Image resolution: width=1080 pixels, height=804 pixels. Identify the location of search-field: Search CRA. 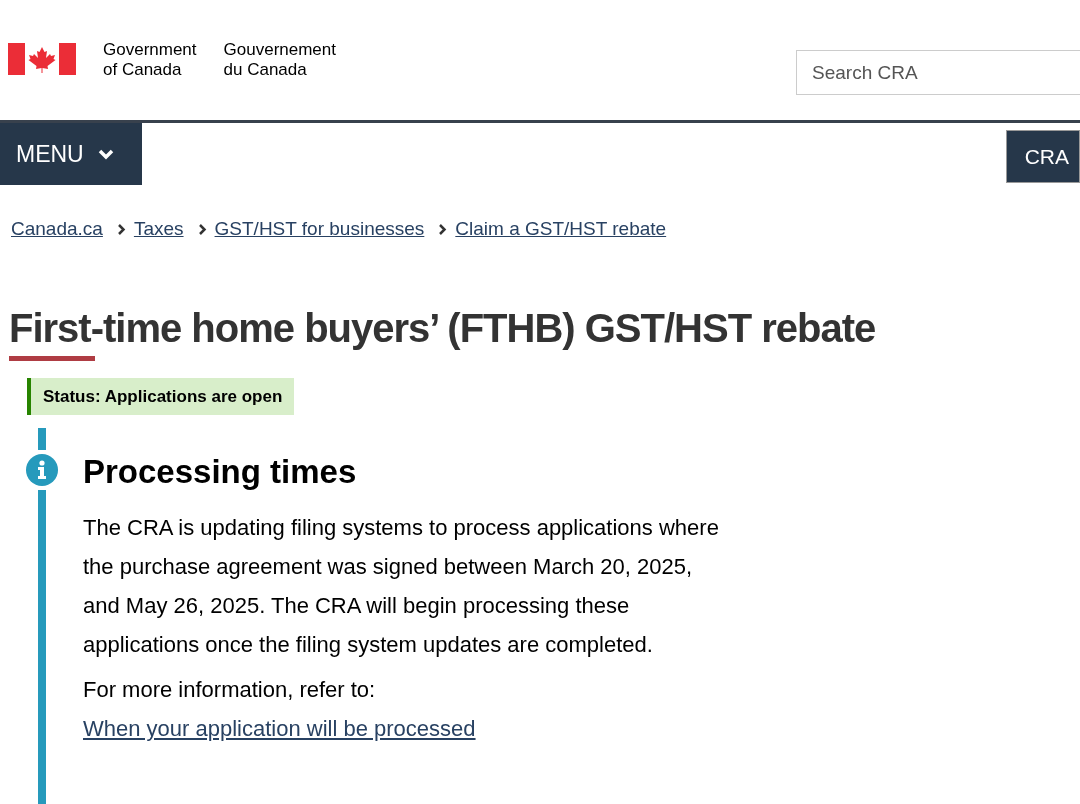
(938, 72).